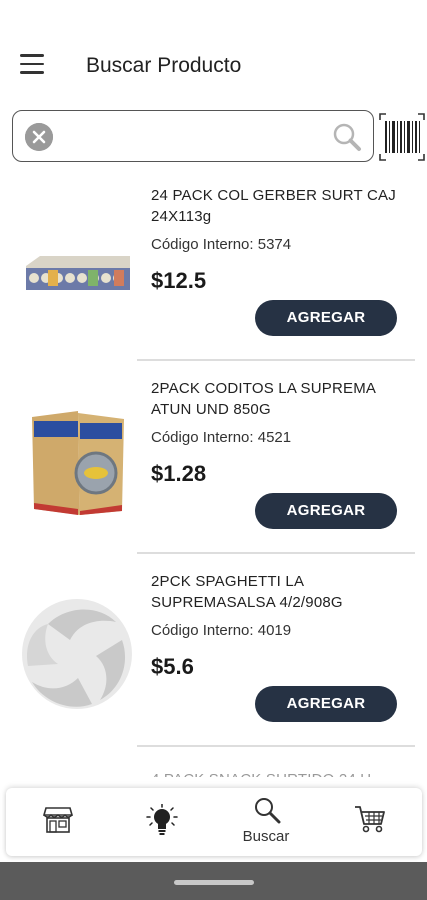  What do you see at coordinates (273, 206) in the screenshot?
I see `product-name: 24 PACK COL GERBER SURT CAJ 24X113g` at bounding box center [273, 206].